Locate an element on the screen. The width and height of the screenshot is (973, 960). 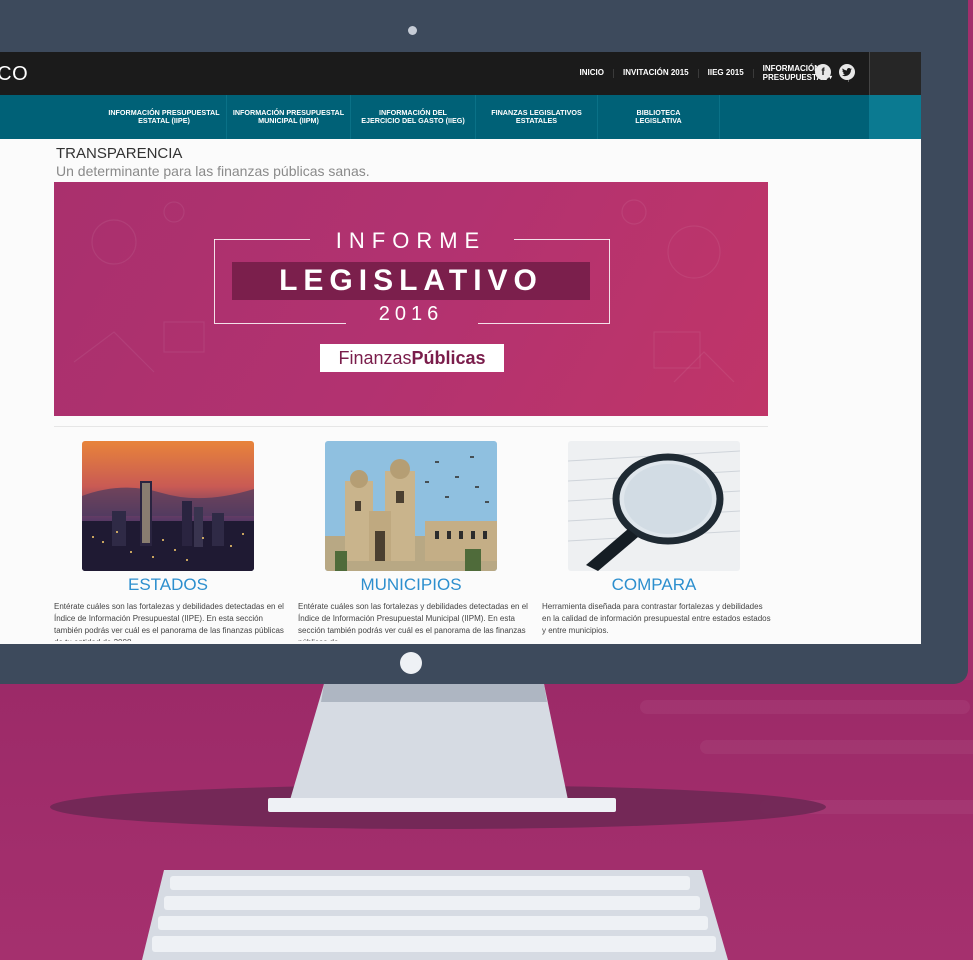
webcam is located at coordinates (412, 30).